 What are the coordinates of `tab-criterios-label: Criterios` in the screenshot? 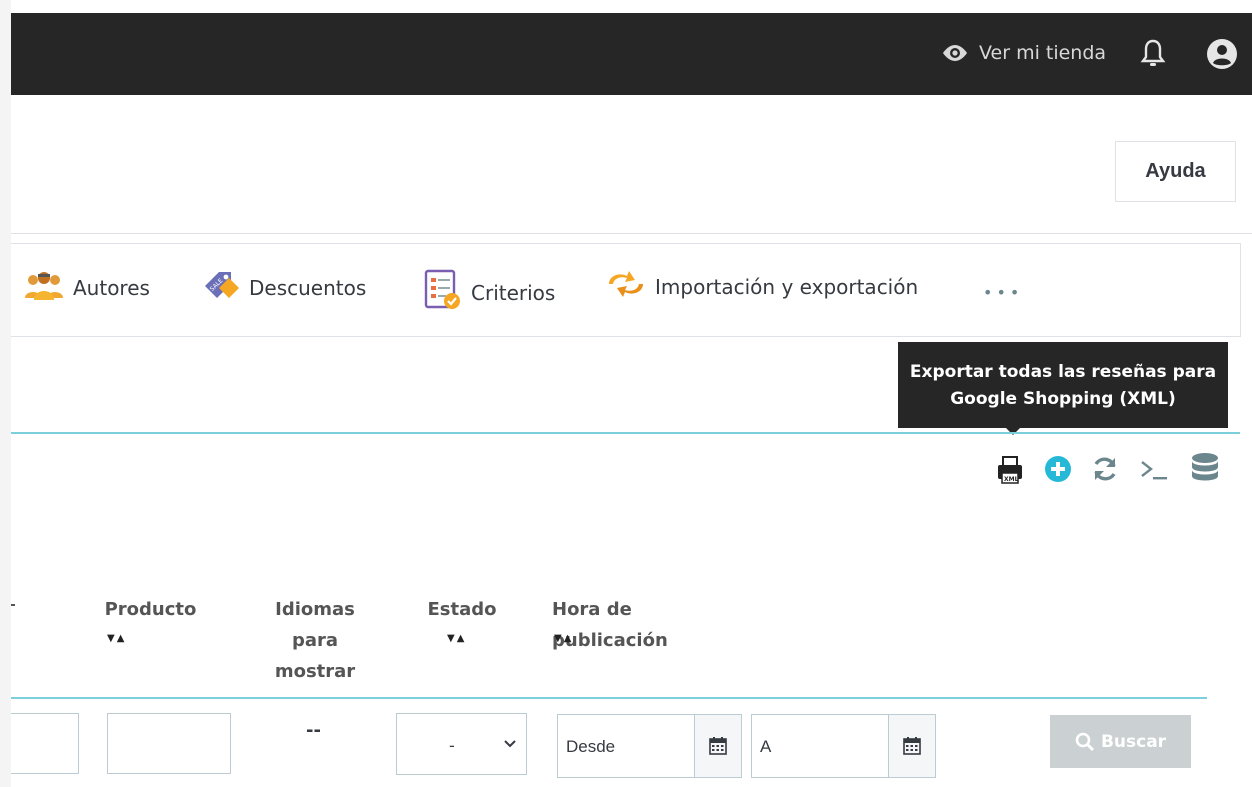 It's located at (513, 292).